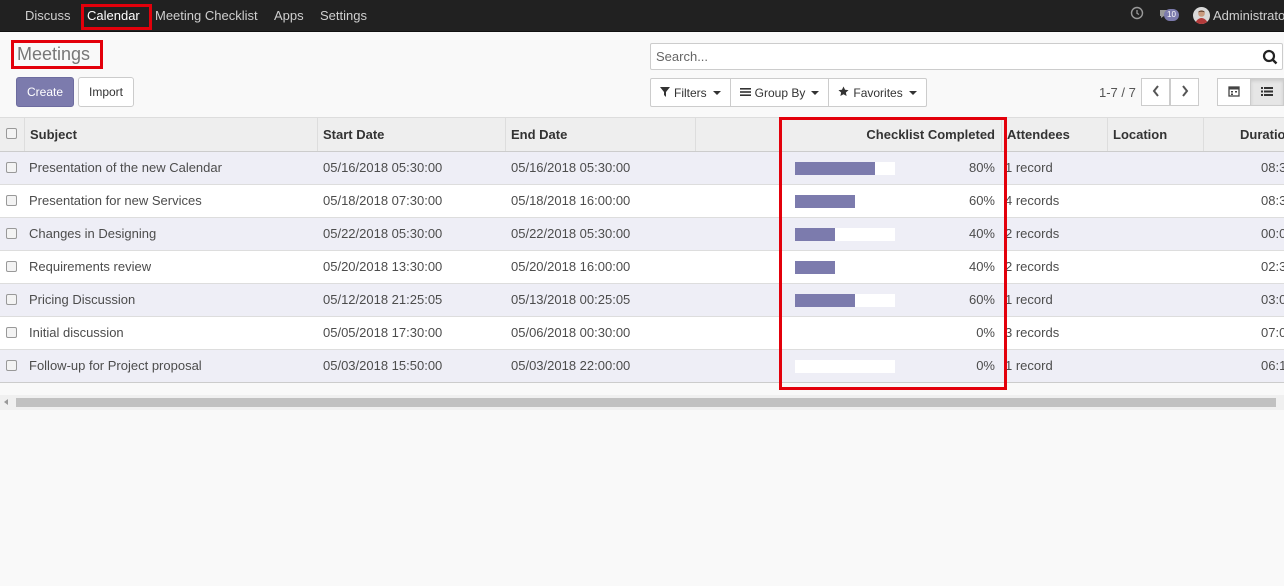 The image size is (1284, 586). I want to click on scrollbar-thumb, so click(646, 402).